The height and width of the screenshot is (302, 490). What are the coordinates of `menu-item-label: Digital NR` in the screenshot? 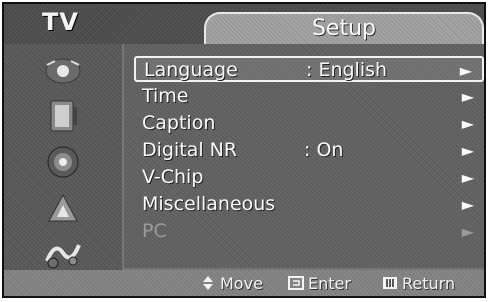 It's located at (190, 150).